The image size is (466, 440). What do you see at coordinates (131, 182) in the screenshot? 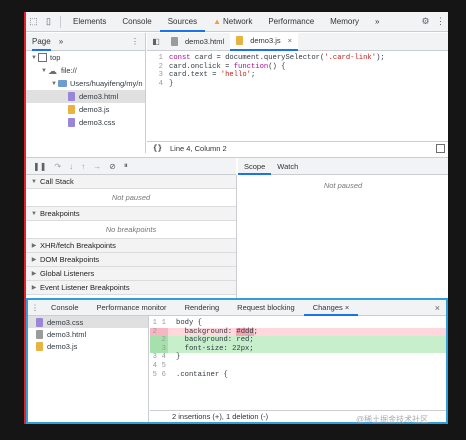
I see `section-call-stack: ▼ Call Stack` at bounding box center [131, 182].